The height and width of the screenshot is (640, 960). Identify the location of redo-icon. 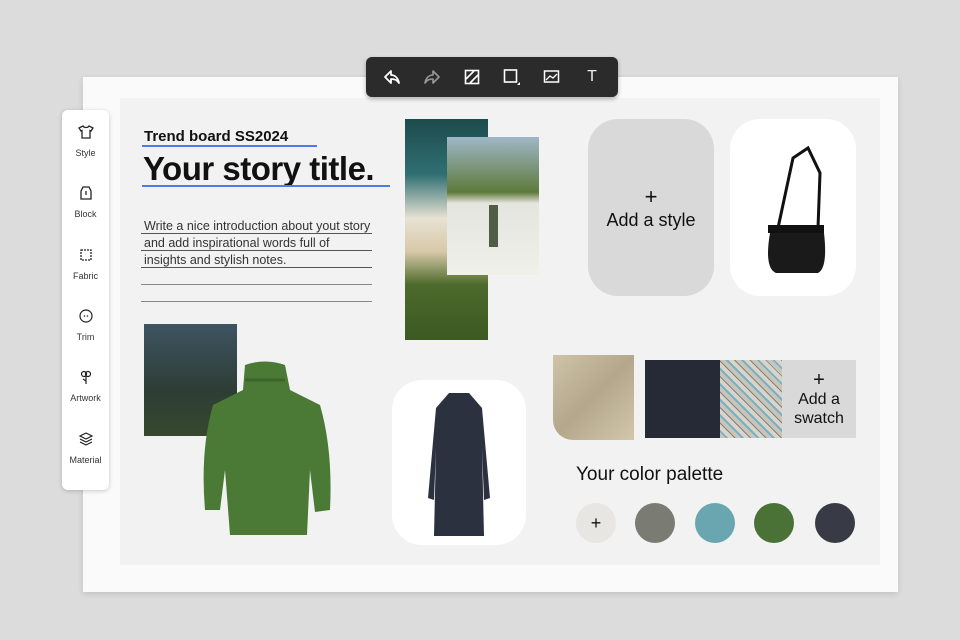
(432, 77).